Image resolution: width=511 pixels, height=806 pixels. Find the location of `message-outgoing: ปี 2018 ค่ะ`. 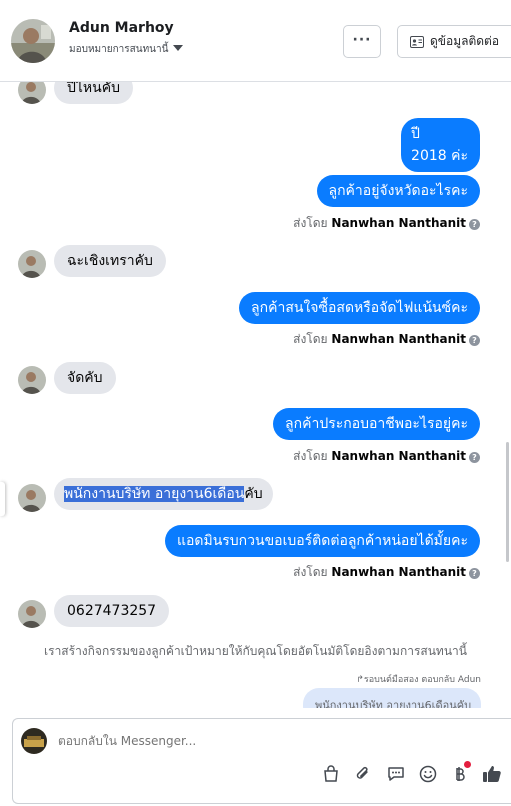

message-outgoing: ปี 2018 ค่ะ is located at coordinates (440, 145).